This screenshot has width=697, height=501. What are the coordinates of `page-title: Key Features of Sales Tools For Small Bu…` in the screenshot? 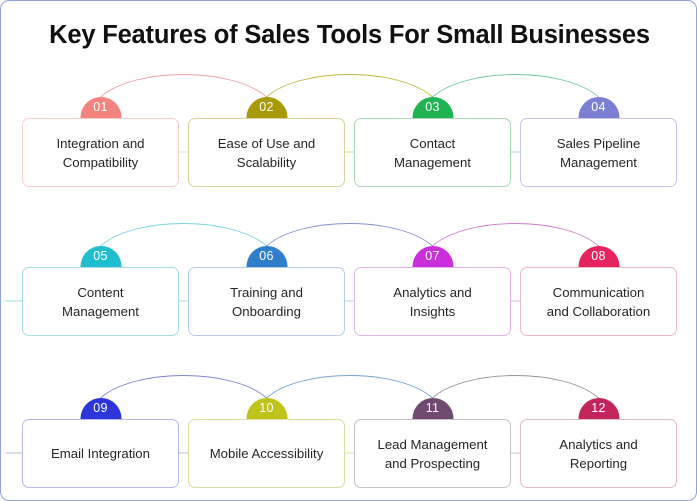 It's located at (349, 35).